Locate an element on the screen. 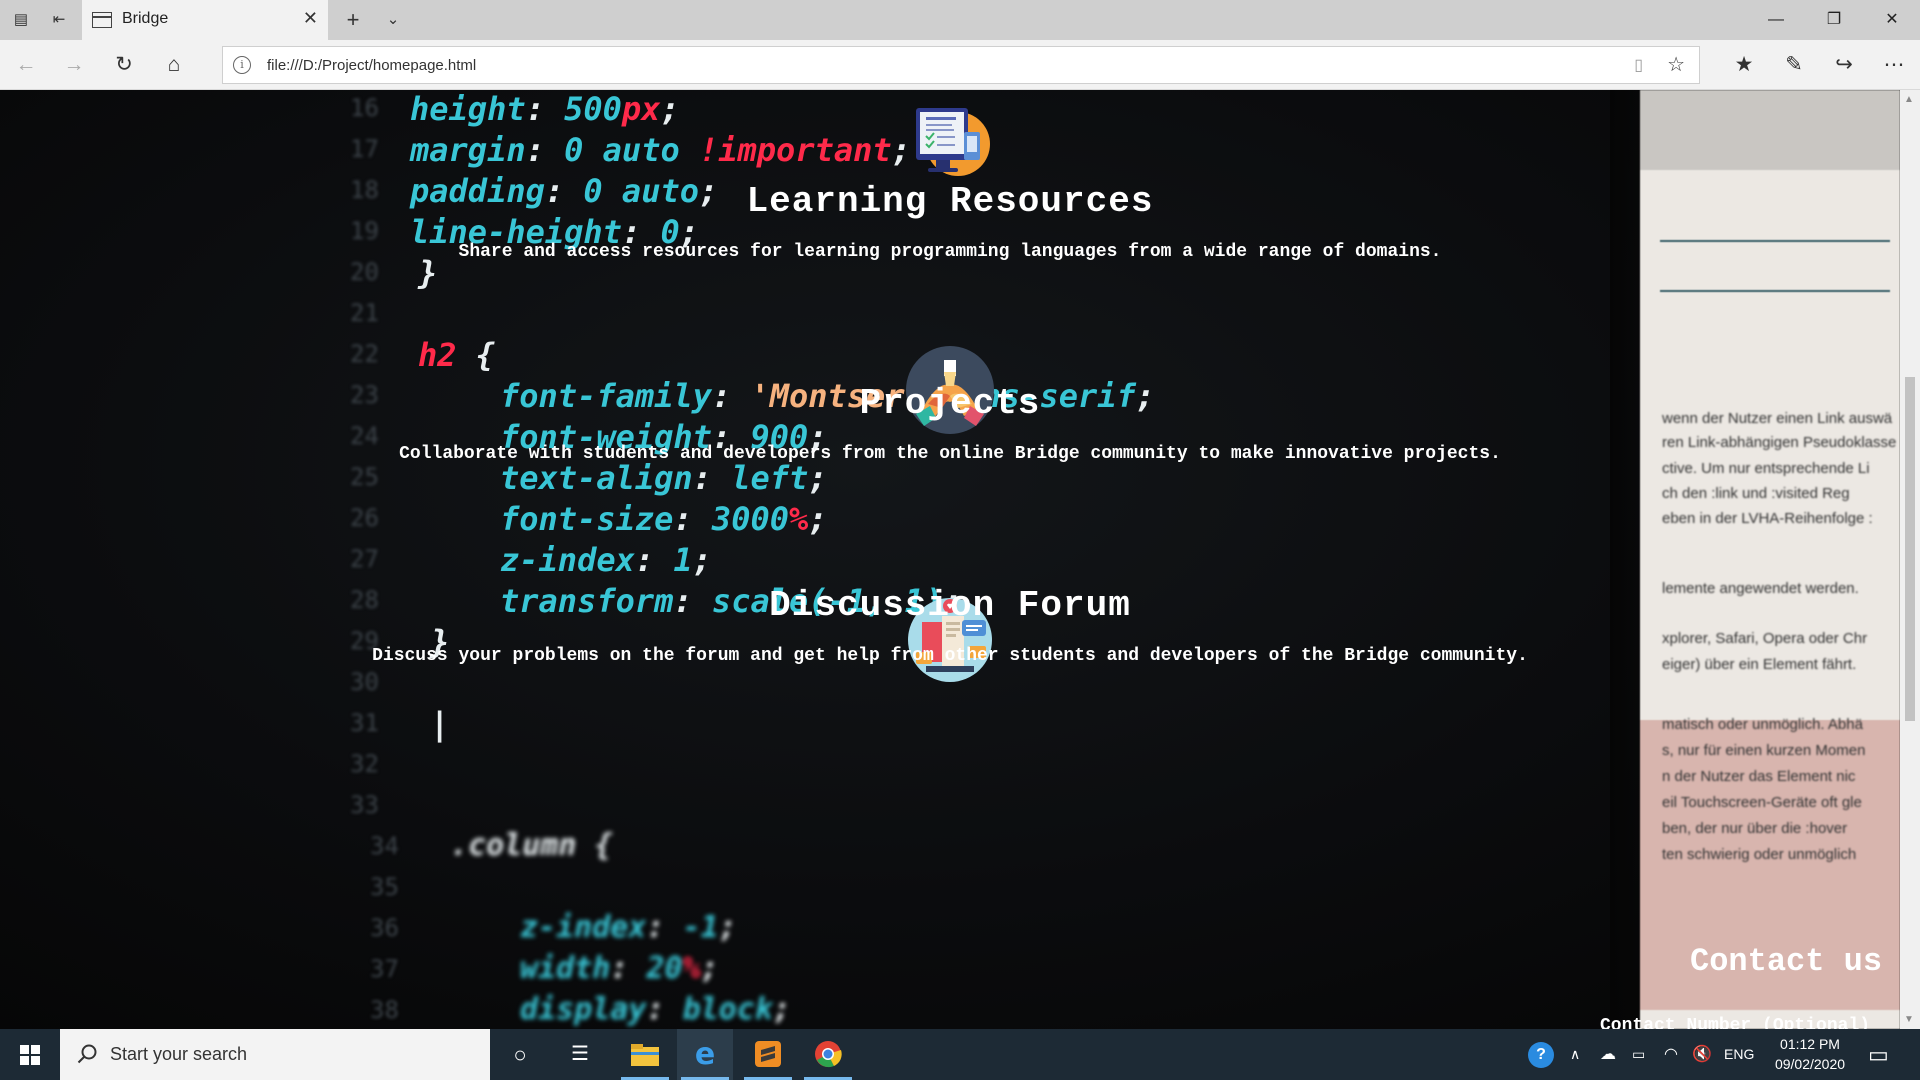 The height and width of the screenshot is (1080, 1920). background-line-number: 33 is located at coordinates (364, 805).